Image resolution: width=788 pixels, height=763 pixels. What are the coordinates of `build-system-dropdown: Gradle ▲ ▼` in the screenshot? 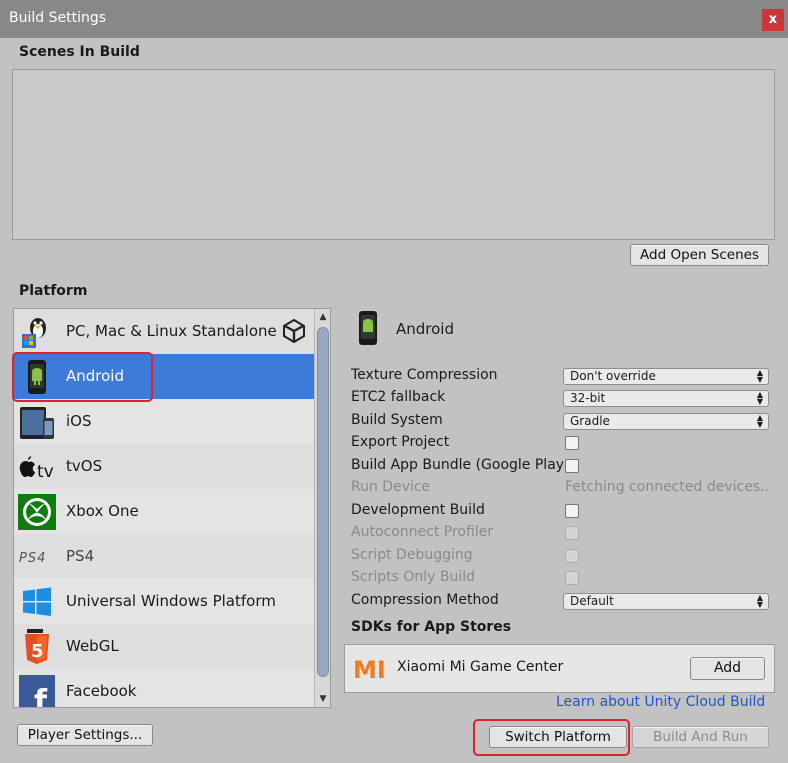 It's located at (666, 421).